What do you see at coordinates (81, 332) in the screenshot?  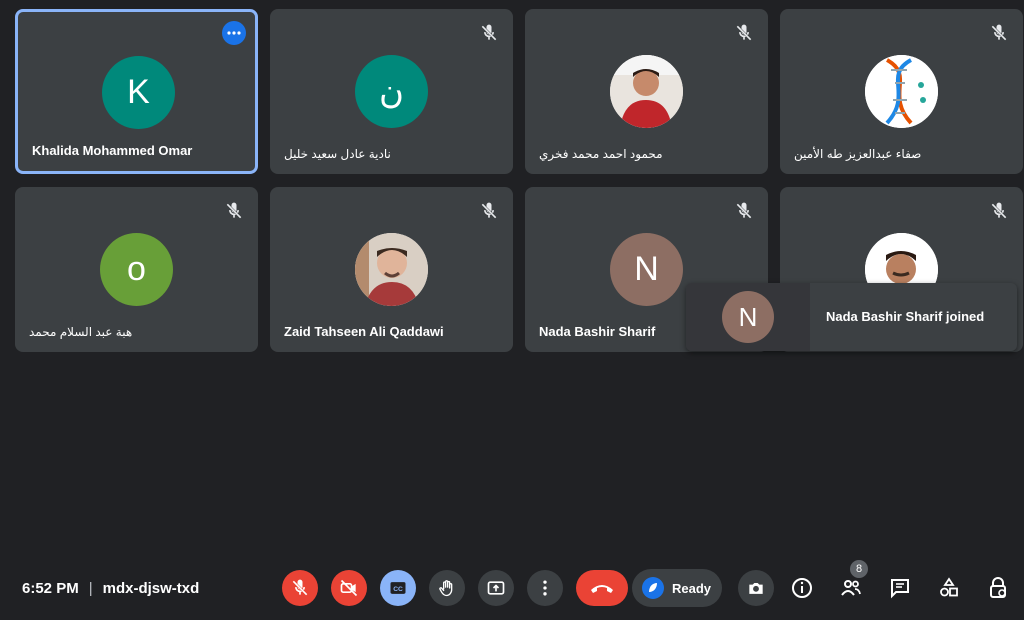 I see `participant-name: هبة عبد السلام محمد` at bounding box center [81, 332].